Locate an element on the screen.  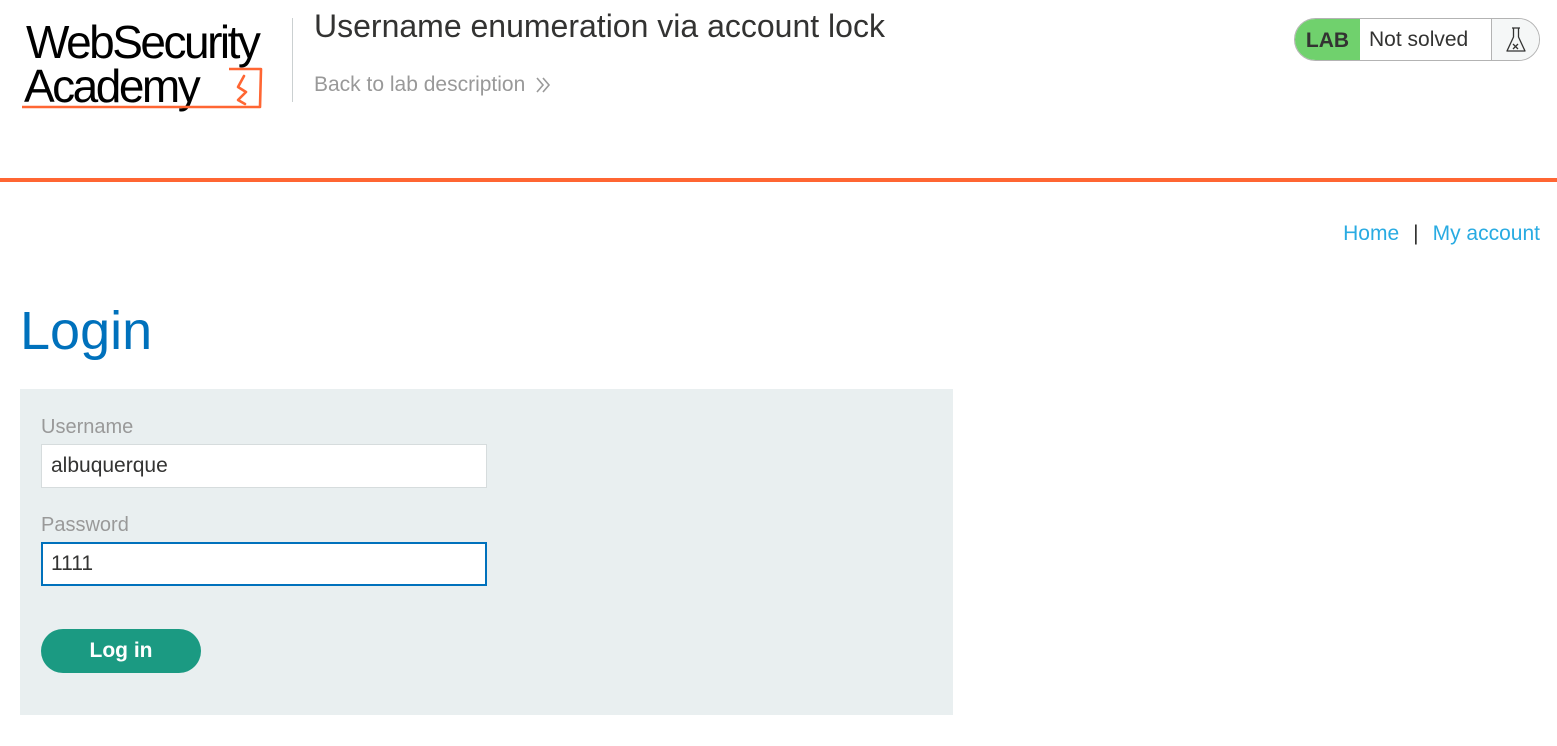
password-label: Password is located at coordinates (85, 525).